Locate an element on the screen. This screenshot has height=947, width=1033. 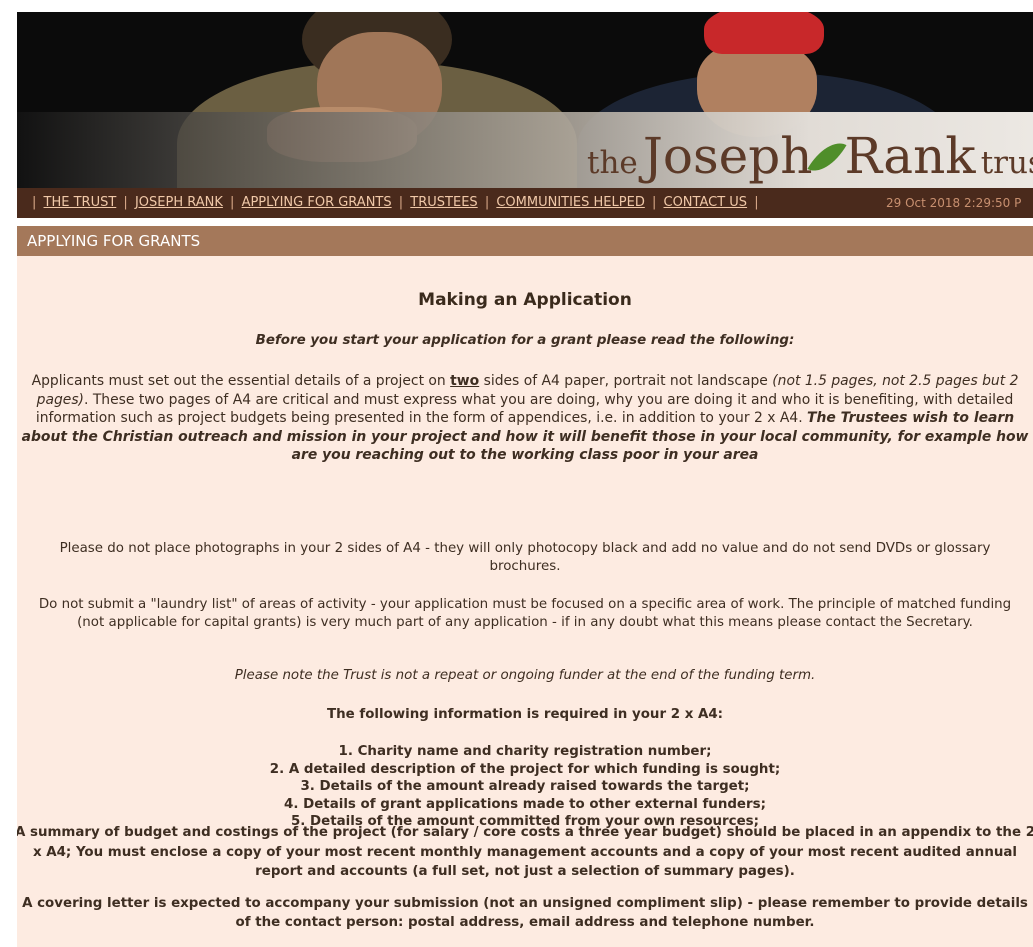
logo-text-joseph: Joseph is located at coordinates (727, 156).